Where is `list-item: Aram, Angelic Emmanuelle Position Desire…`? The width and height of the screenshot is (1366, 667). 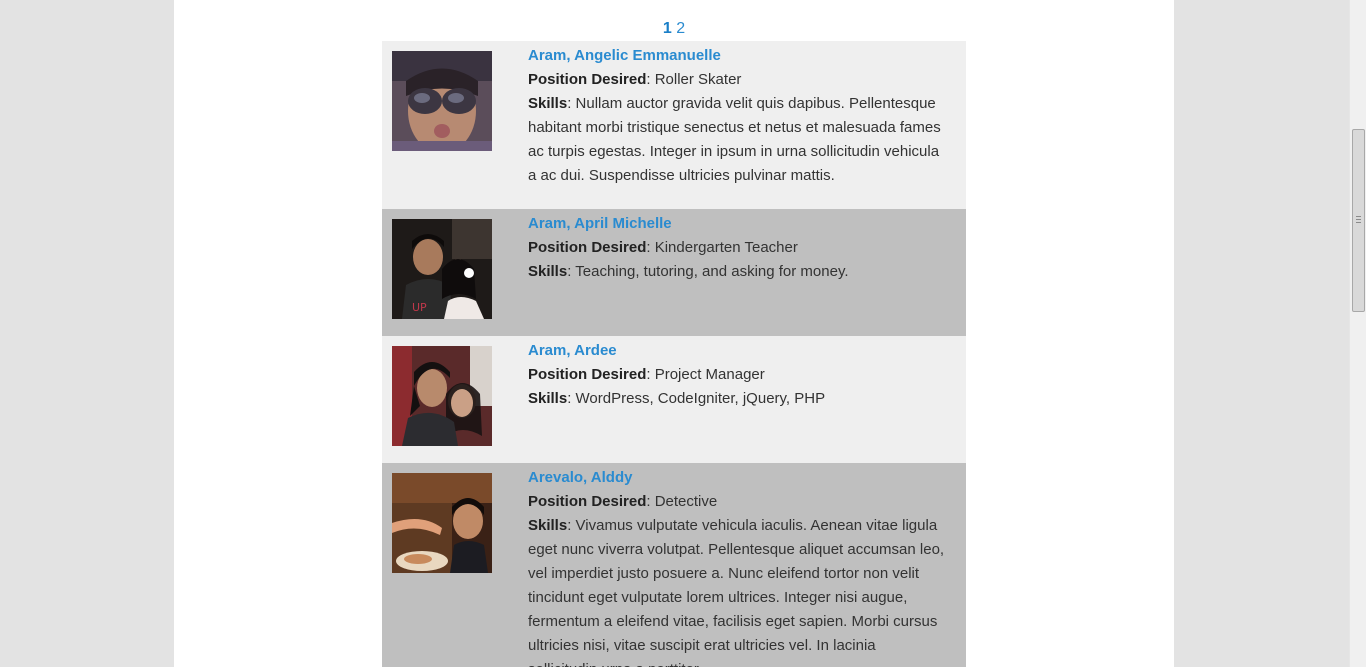
list-item: Aram, Angelic Emmanuelle Position Desire… is located at coordinates (674, 125).